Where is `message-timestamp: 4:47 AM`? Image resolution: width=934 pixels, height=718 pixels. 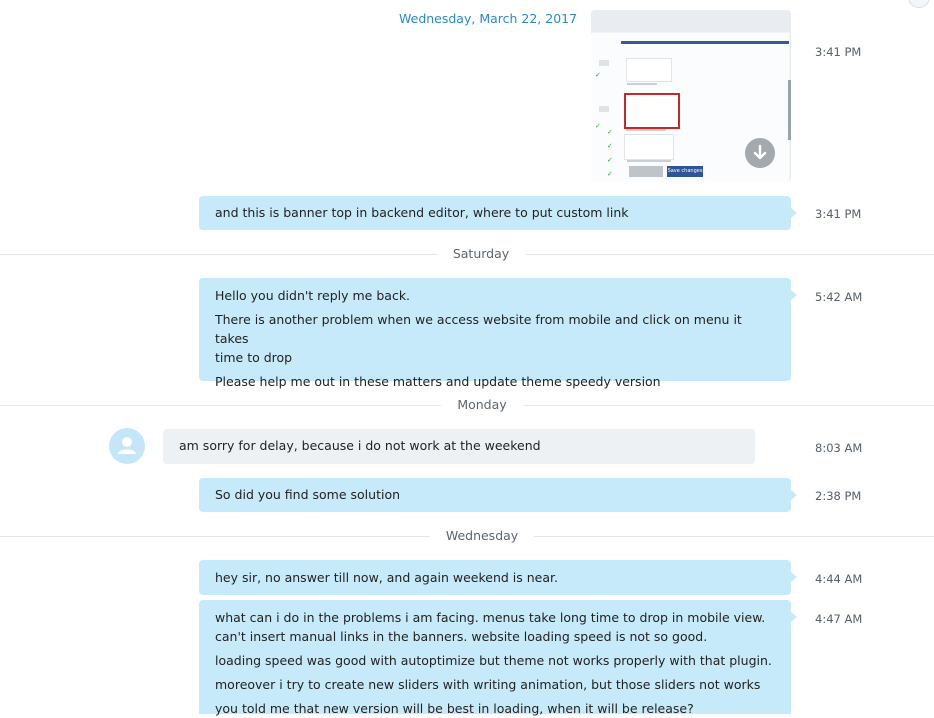
message-timestamp: 4:47 AM is located at coordinates (839, 619).